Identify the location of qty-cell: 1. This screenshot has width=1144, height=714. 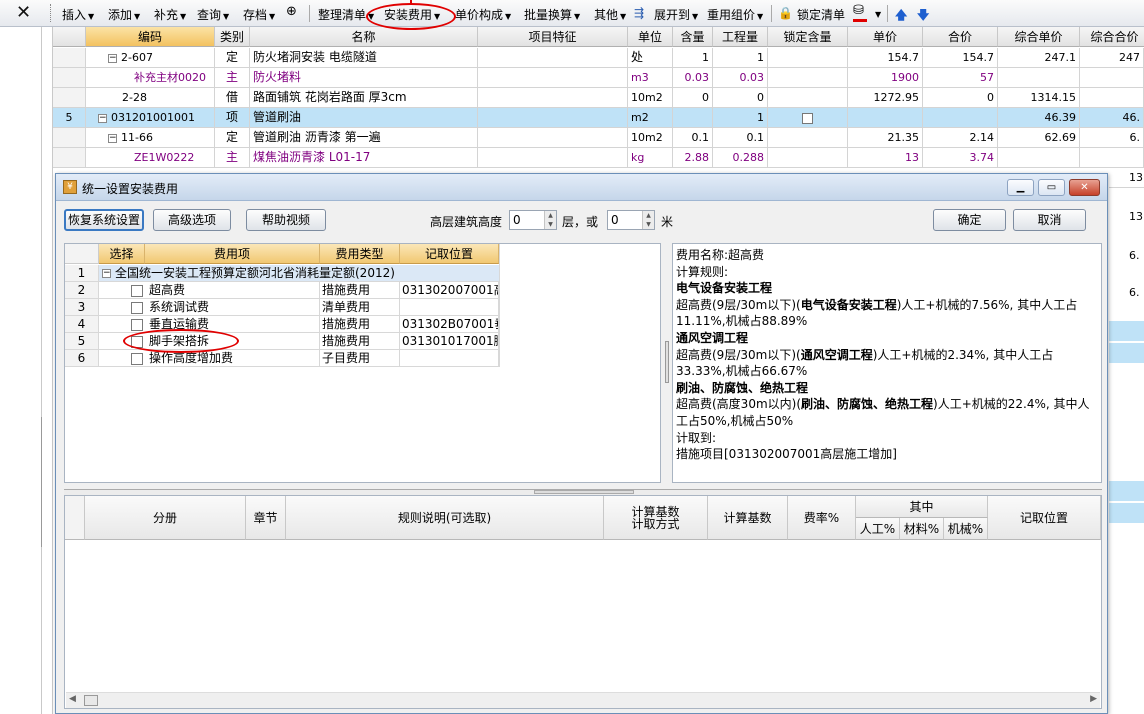
(693, 57).